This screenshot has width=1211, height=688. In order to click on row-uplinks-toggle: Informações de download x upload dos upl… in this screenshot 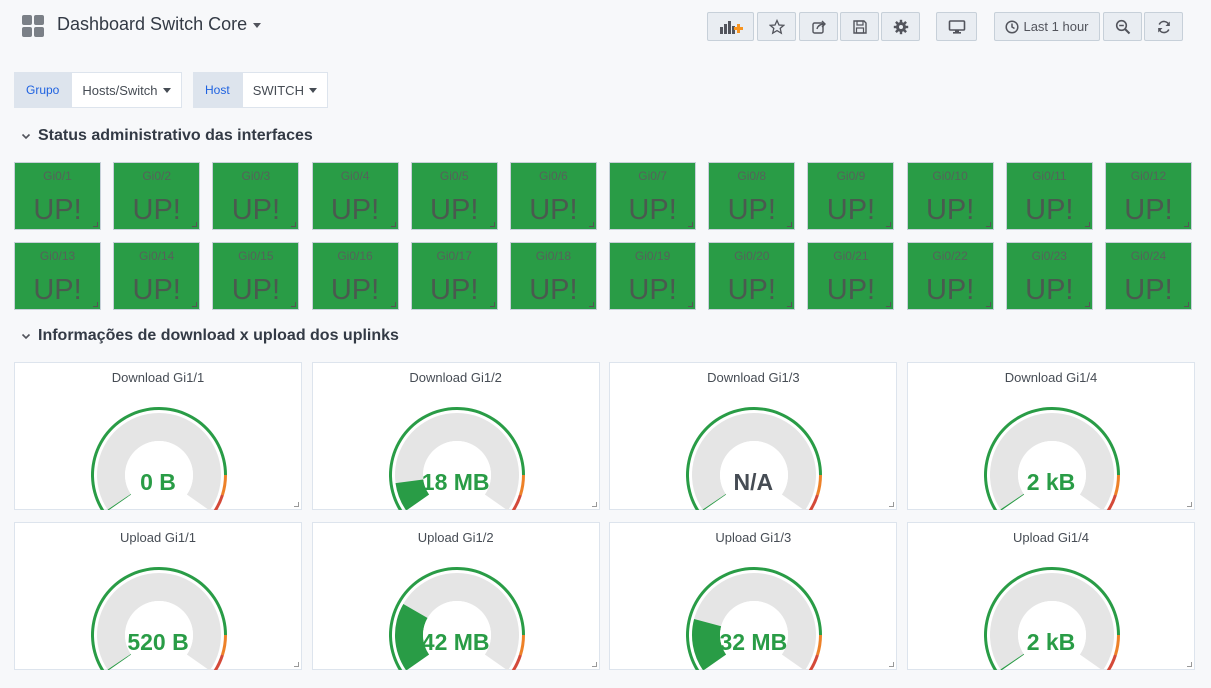, I will do `click(209, 336)`.